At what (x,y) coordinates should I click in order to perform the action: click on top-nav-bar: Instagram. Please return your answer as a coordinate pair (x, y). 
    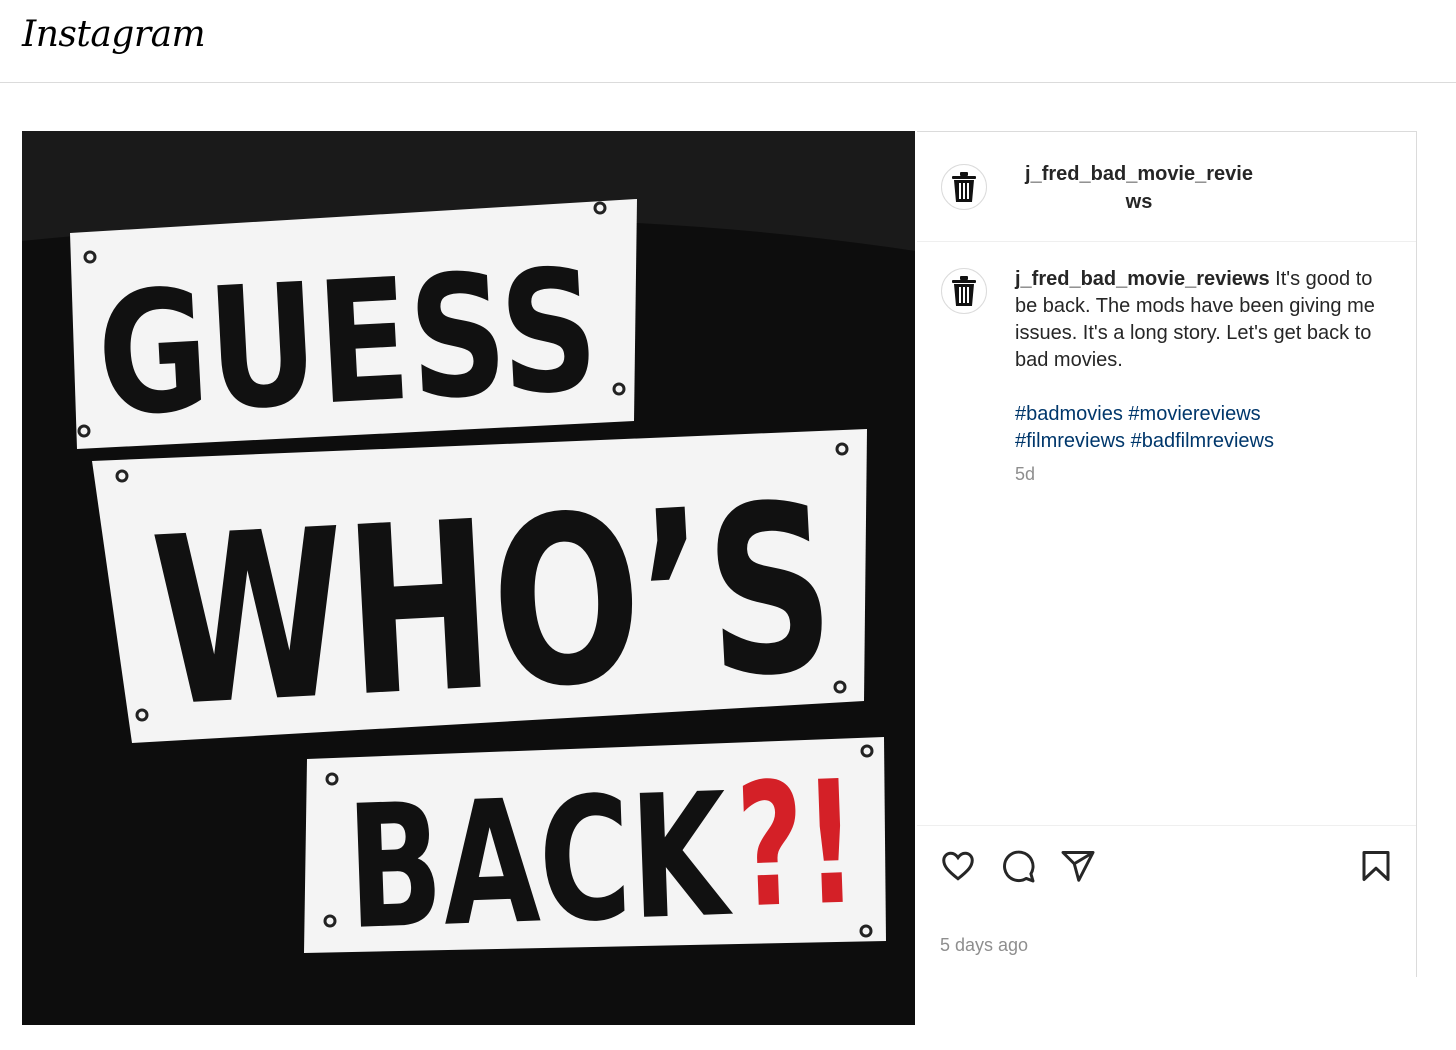
    Looking at the image, I should click on (728, 41).